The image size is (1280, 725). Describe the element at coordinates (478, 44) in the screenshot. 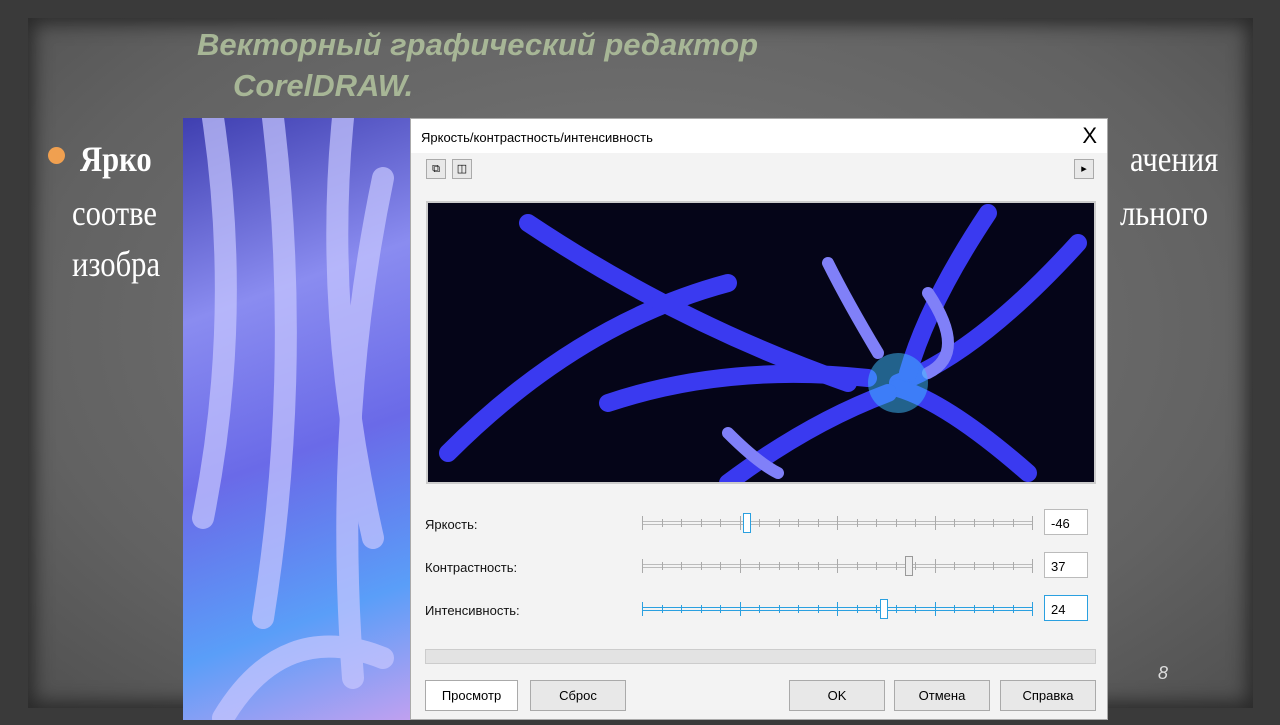

I see `slide-title-line1: Векторный графический редактор` at that location.